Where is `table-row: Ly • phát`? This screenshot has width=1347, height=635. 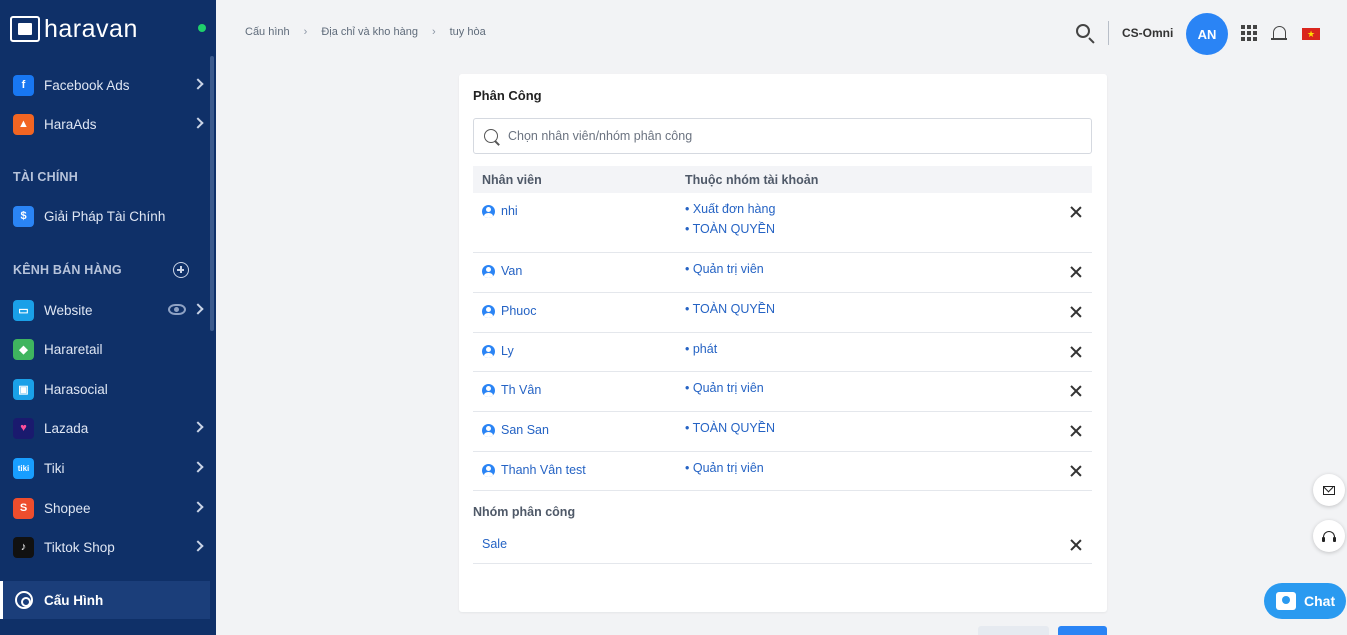 table-row: Ly • phát is located at coordinates (782, 352).